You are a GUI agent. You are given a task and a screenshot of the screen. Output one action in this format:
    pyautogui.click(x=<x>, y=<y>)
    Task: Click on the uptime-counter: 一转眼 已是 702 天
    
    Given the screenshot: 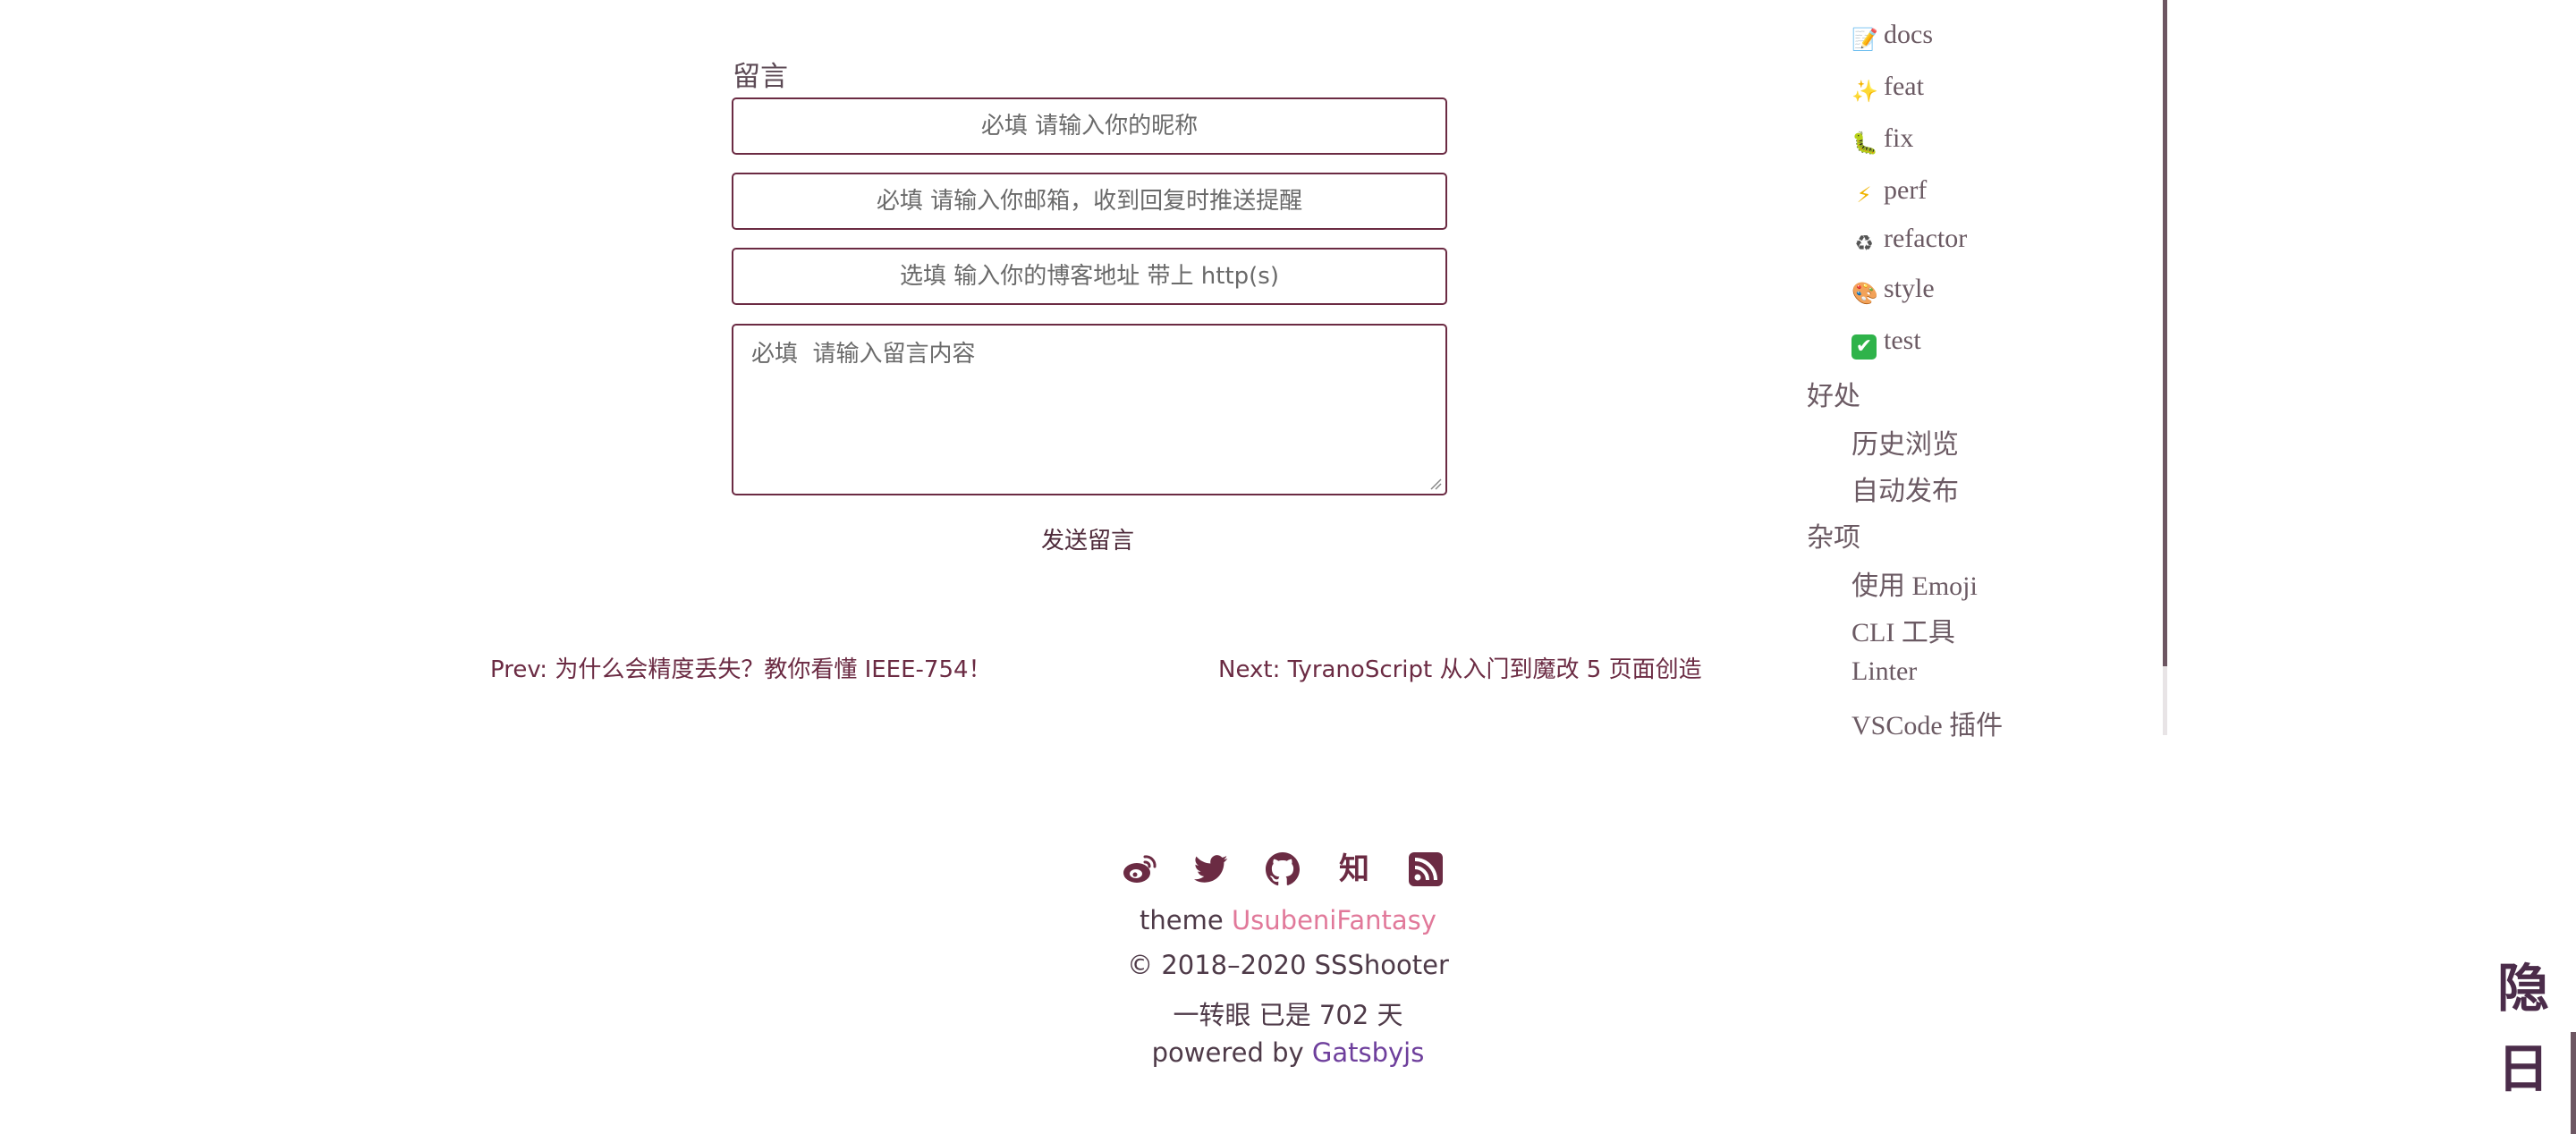 What is the action you would take?
    pyautogui.click(x=1288, y=1015)
    